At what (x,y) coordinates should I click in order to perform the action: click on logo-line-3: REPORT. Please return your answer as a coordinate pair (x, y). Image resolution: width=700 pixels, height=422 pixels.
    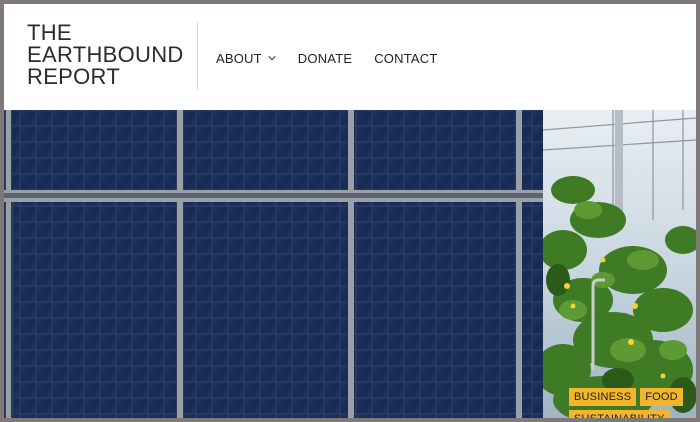
    Looking at the image, I should click on (74, 76).